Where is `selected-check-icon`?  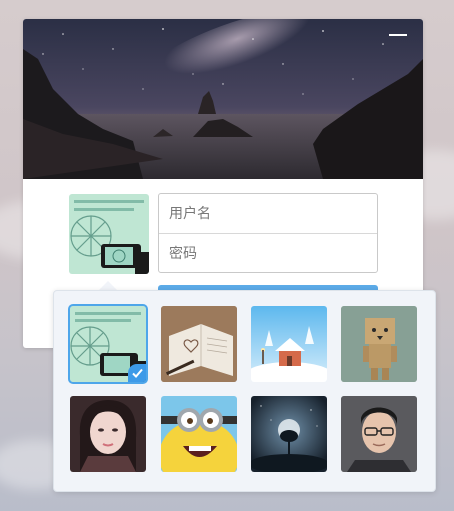
selected-check-icon is located at coordinates (137, 373).